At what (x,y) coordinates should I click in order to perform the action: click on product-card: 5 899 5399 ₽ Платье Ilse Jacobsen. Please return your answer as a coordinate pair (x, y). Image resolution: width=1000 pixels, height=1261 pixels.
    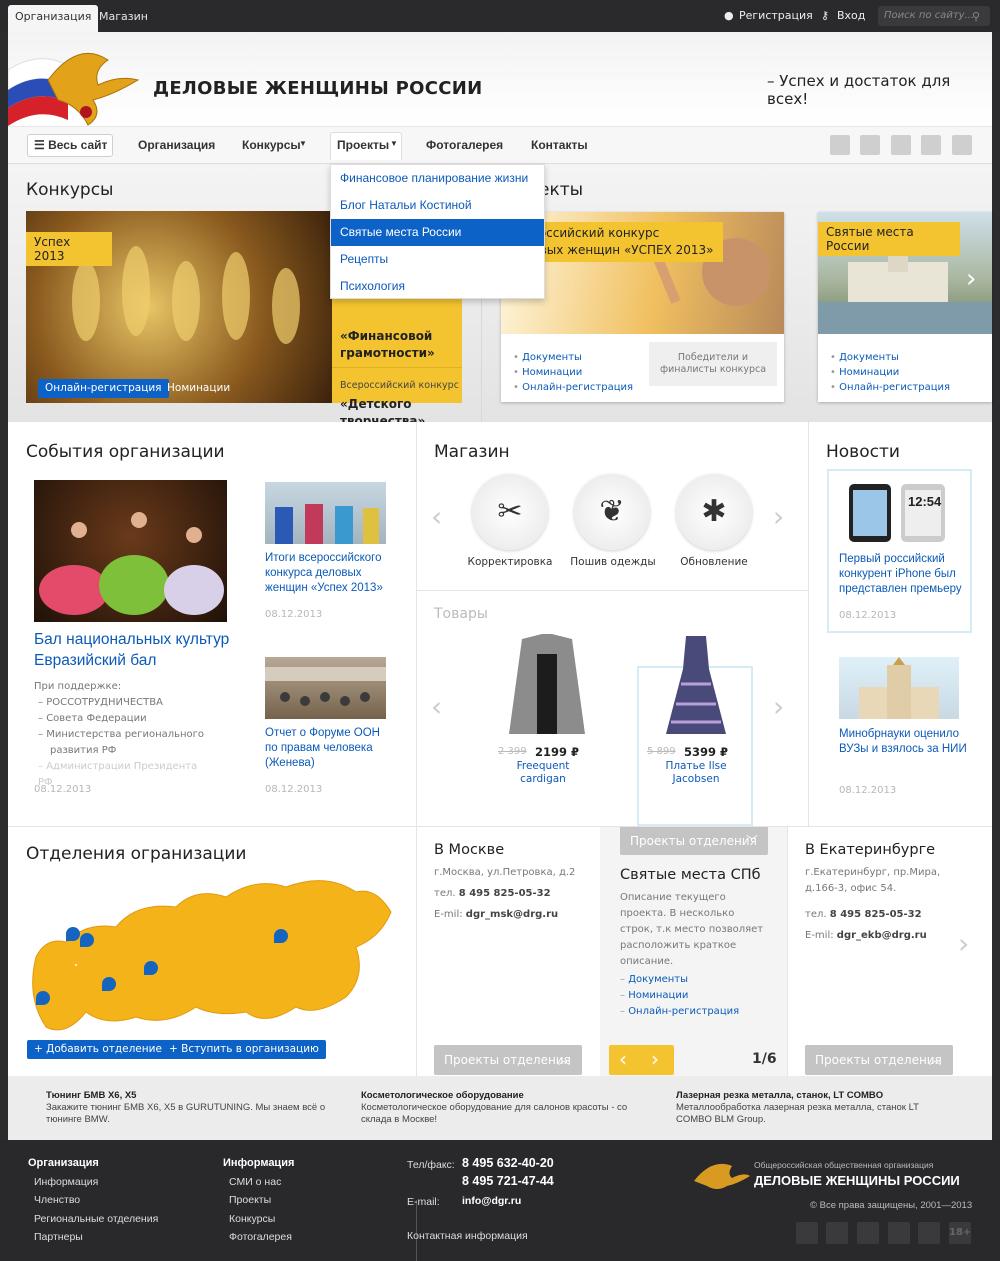
    Looking at the image, I should click on (696, 710).